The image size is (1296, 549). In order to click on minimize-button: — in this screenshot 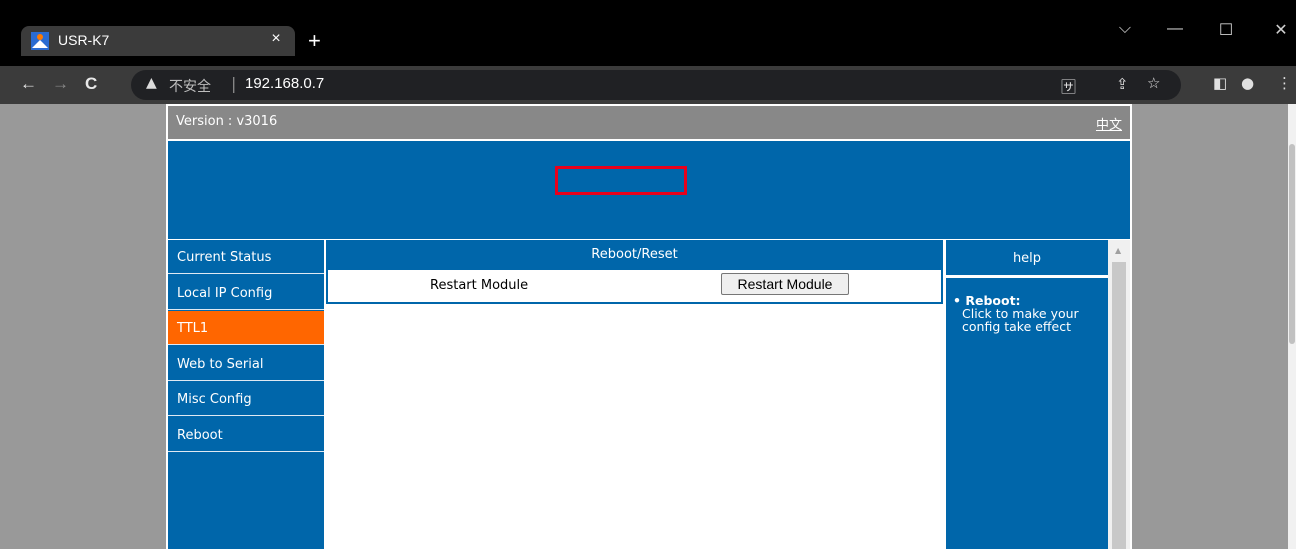, I will do `click(1175, 29)`.